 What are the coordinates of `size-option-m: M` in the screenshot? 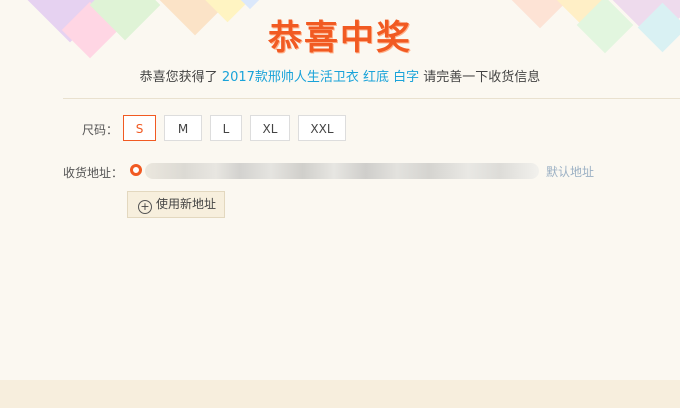 It's located at (183, 128).